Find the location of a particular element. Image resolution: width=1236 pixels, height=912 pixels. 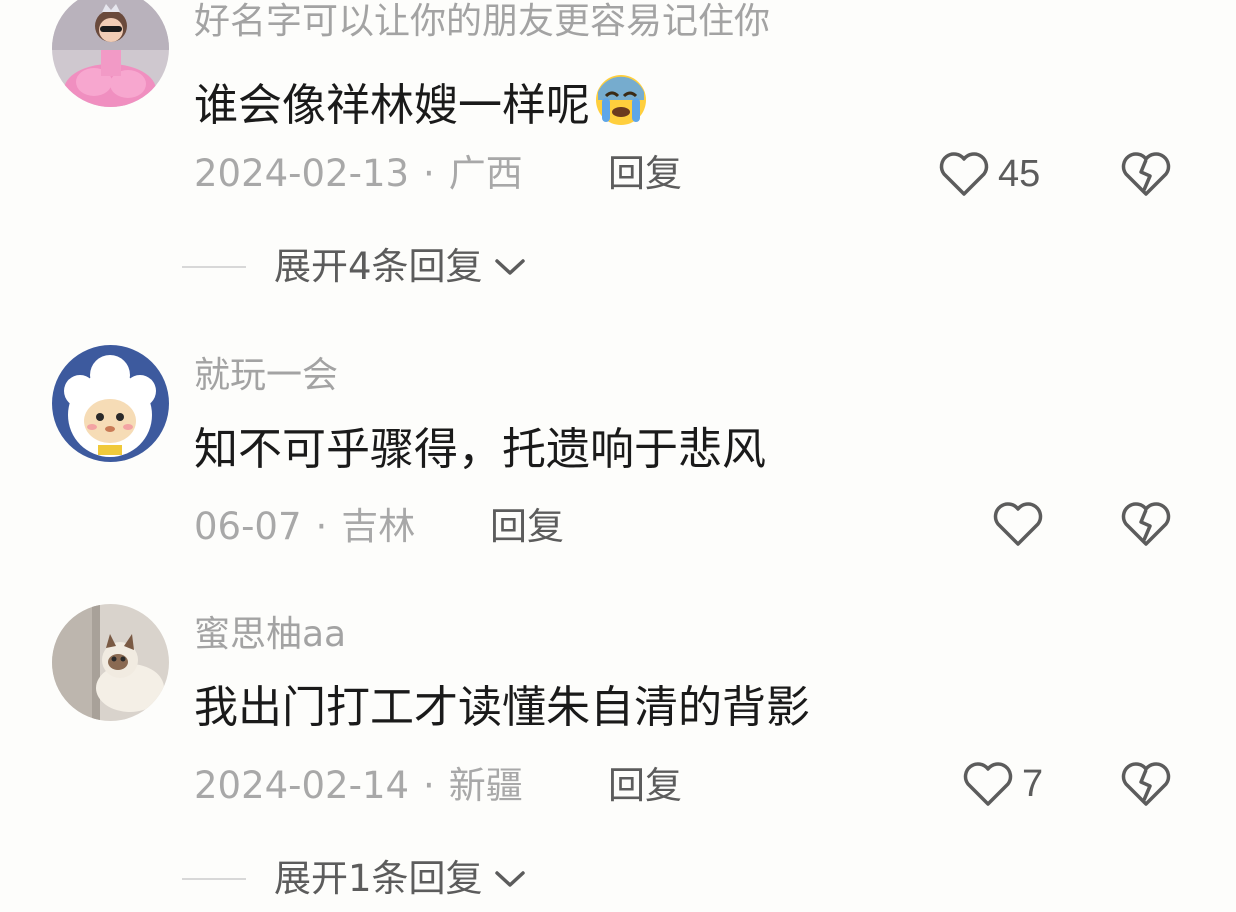

loudly-crying-emoji-icon is located at coordinates (621, 104).